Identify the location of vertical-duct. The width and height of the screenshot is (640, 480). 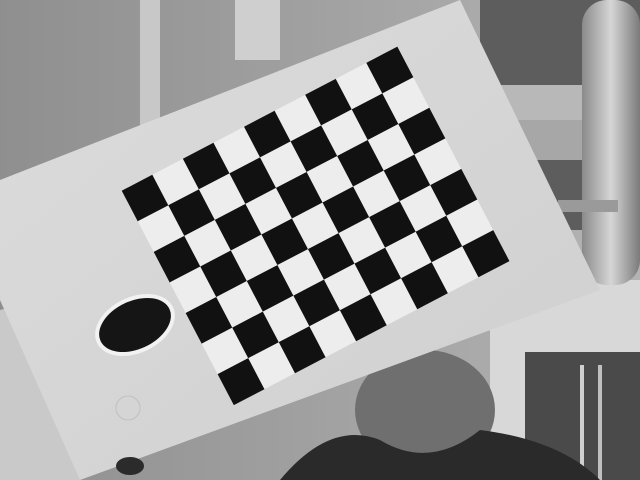
(611, 142).